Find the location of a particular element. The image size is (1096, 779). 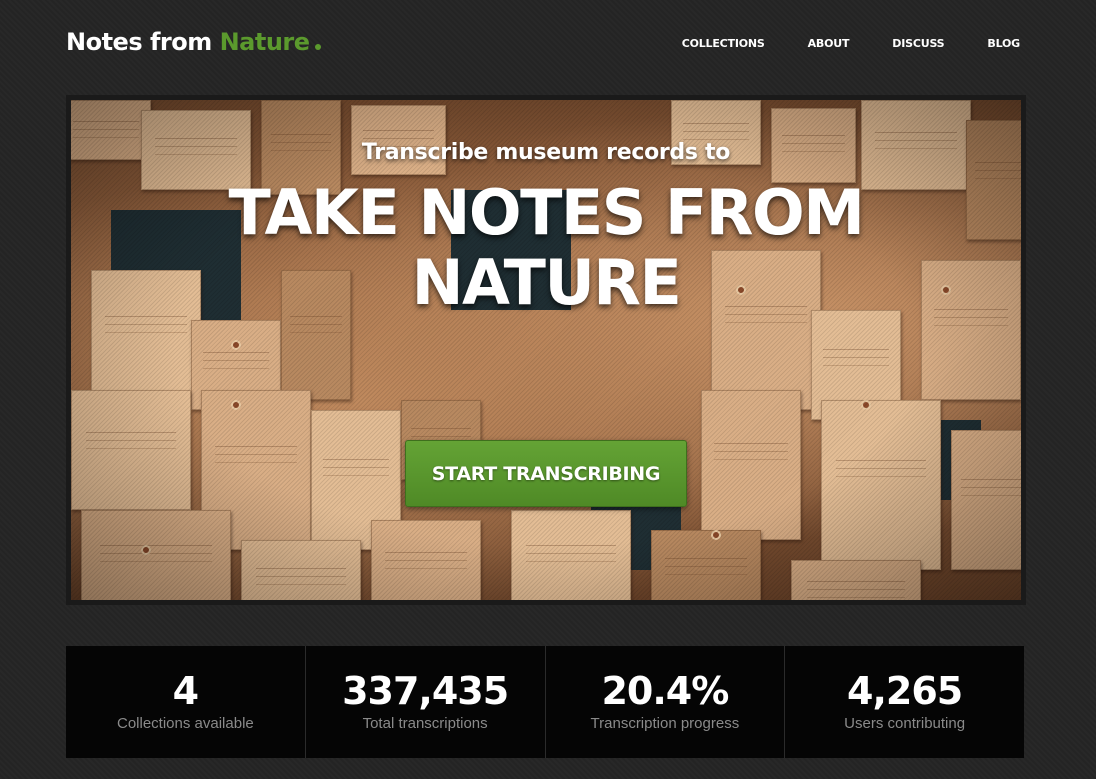

nav-collections: COLLECTIONS is located at coordinates (723, 43).